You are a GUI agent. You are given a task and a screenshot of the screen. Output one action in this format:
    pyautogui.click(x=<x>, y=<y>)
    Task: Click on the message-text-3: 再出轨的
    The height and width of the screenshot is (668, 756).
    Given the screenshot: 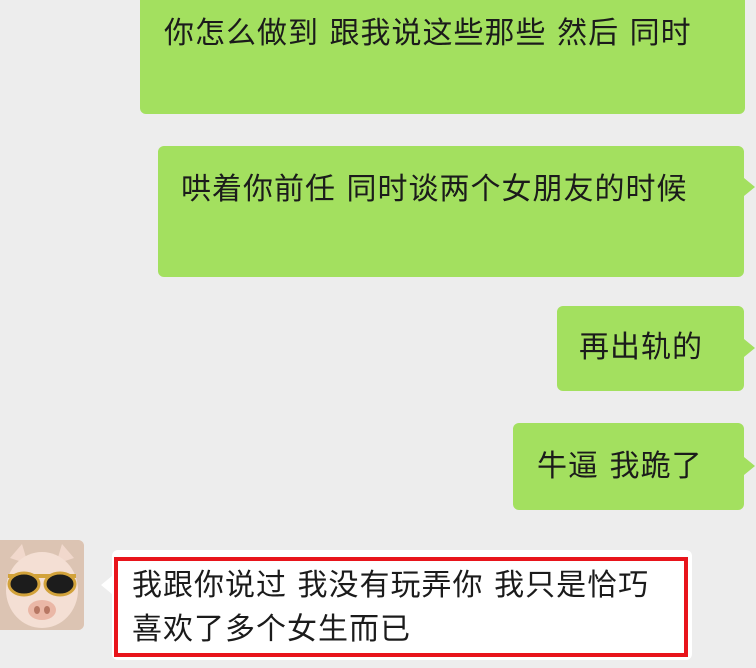 What is the action you would take?
    pyautogui.click(x=641, y=347)
    